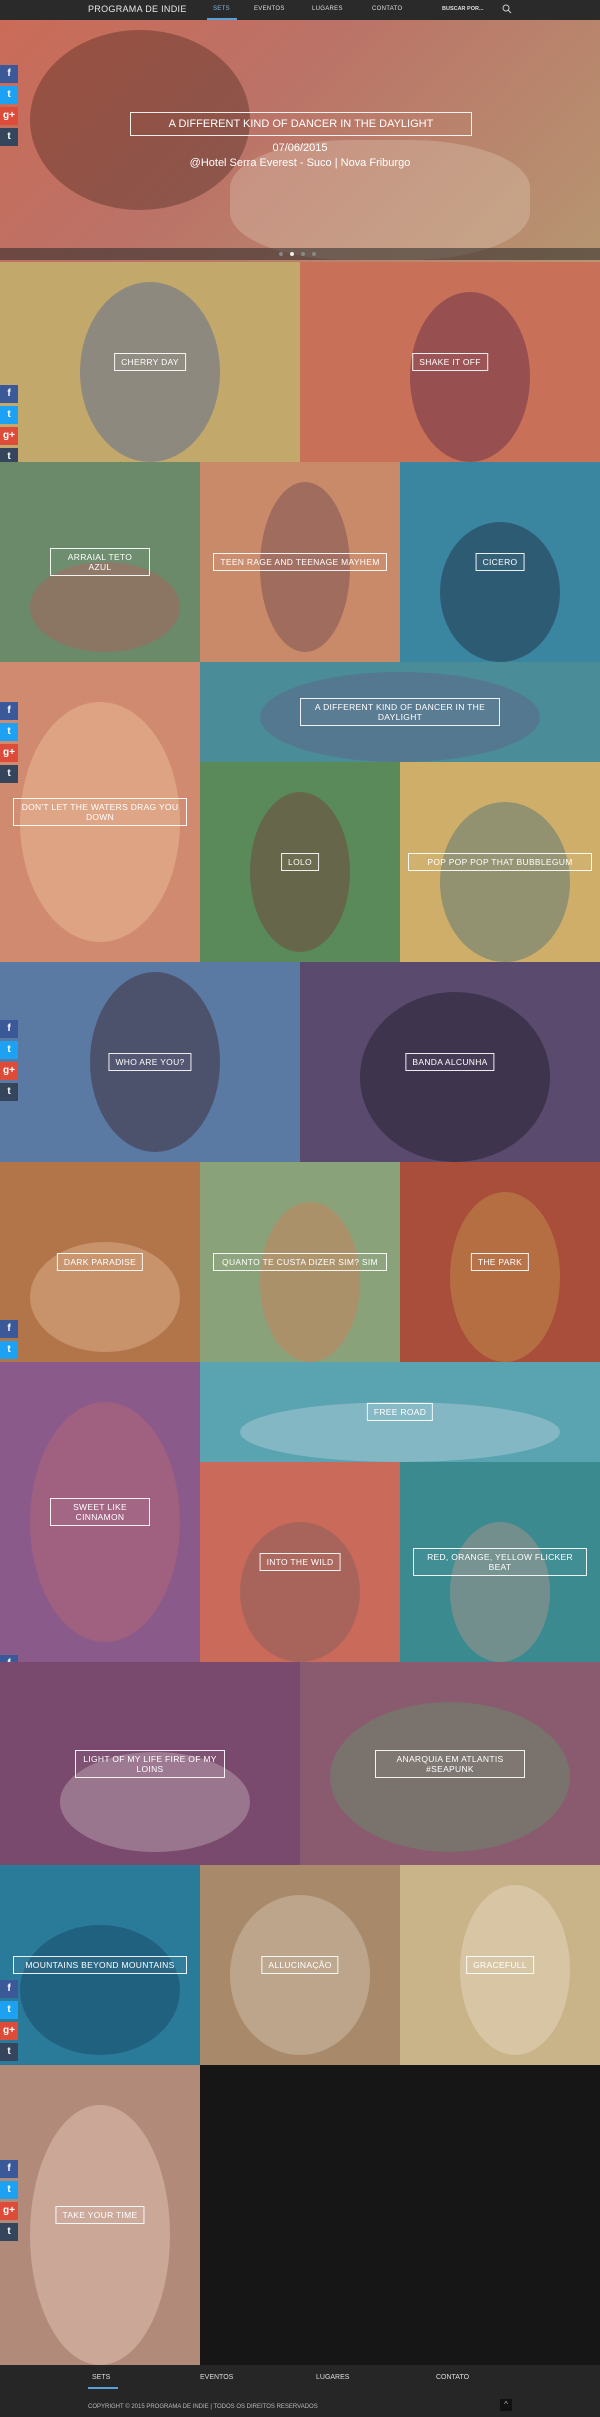  I want to click on set-tile: FREE ROAD, so click(400, 1412).